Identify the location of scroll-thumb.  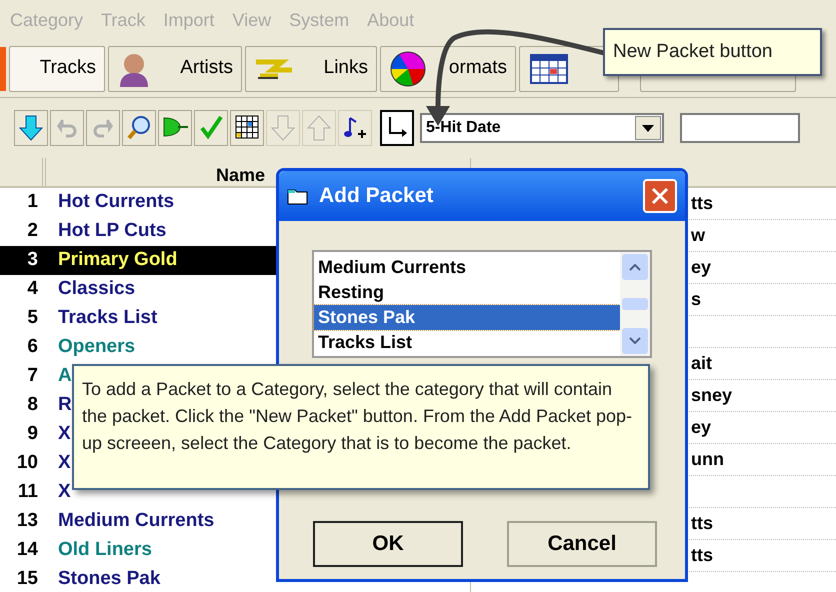
(635, 304).